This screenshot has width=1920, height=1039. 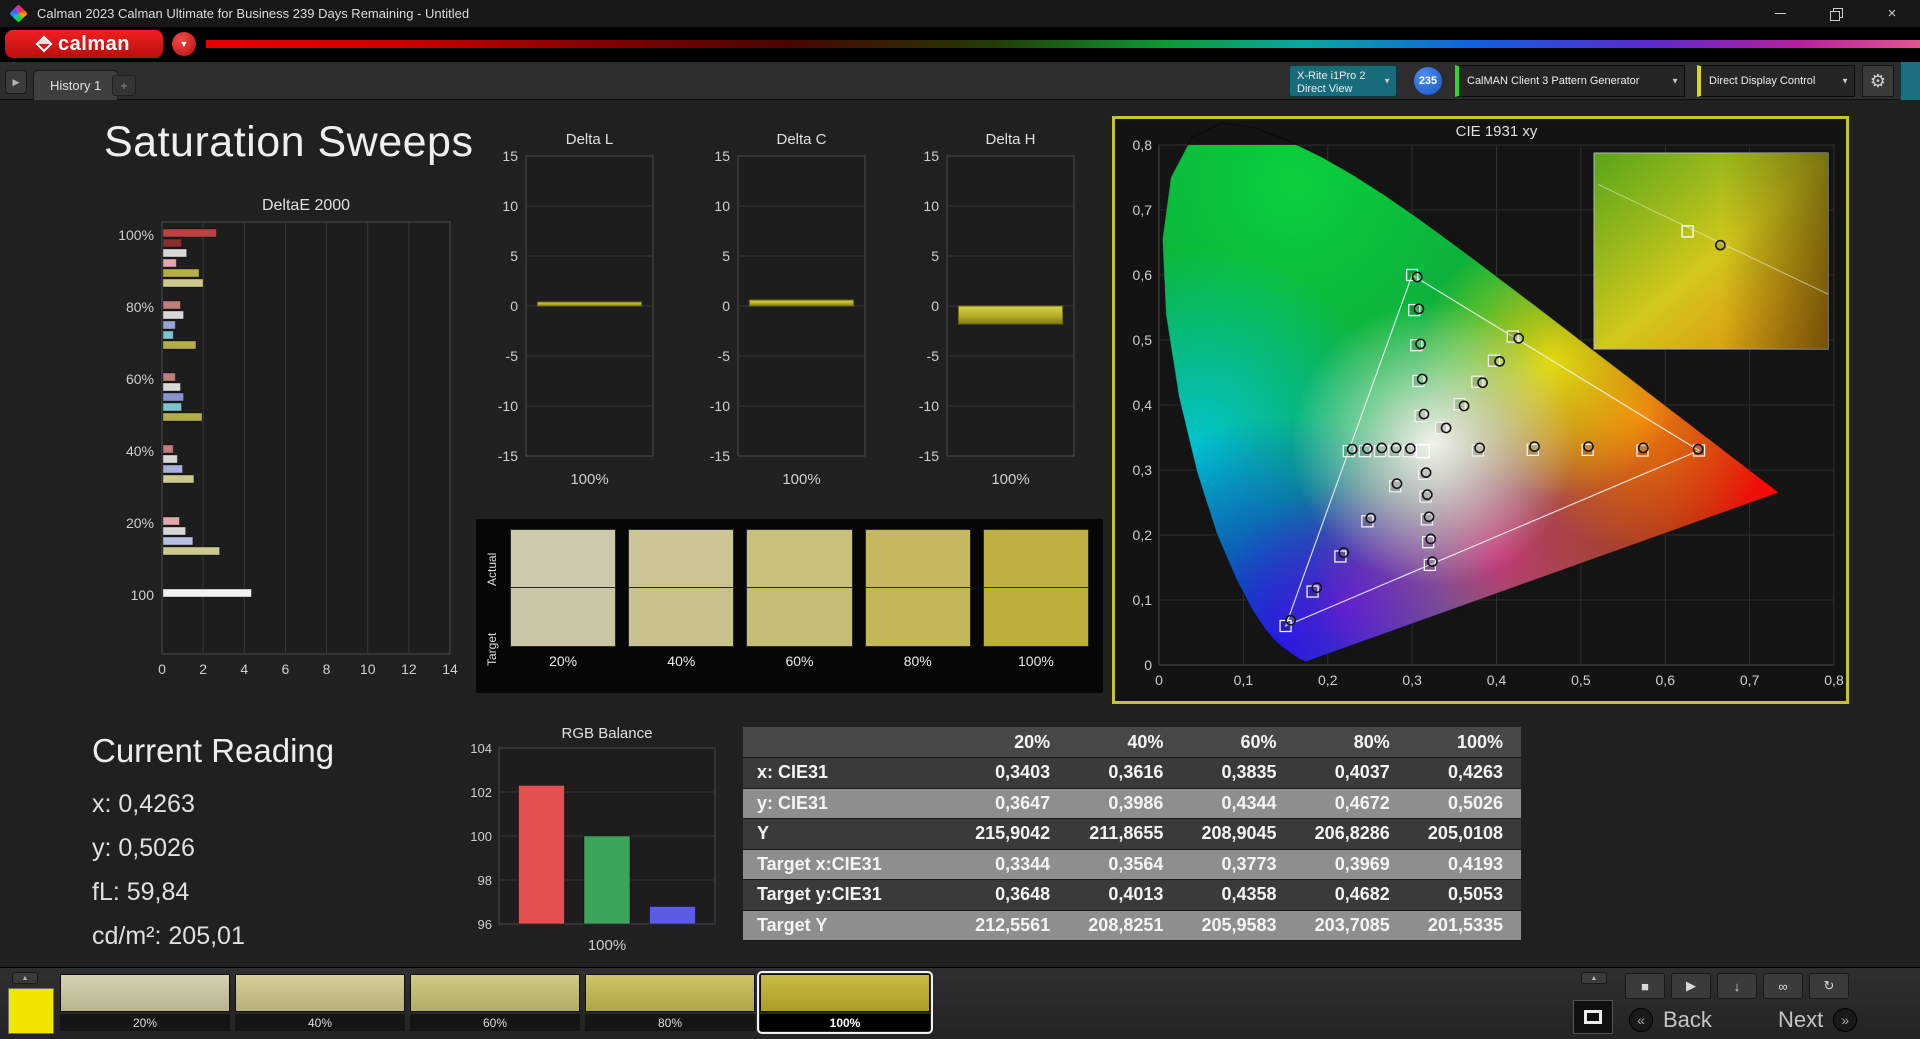 What do you see at coordinates (140, 379) in the screenshot?
I see `svg-text: 60%` at bounding box center [140, 379].